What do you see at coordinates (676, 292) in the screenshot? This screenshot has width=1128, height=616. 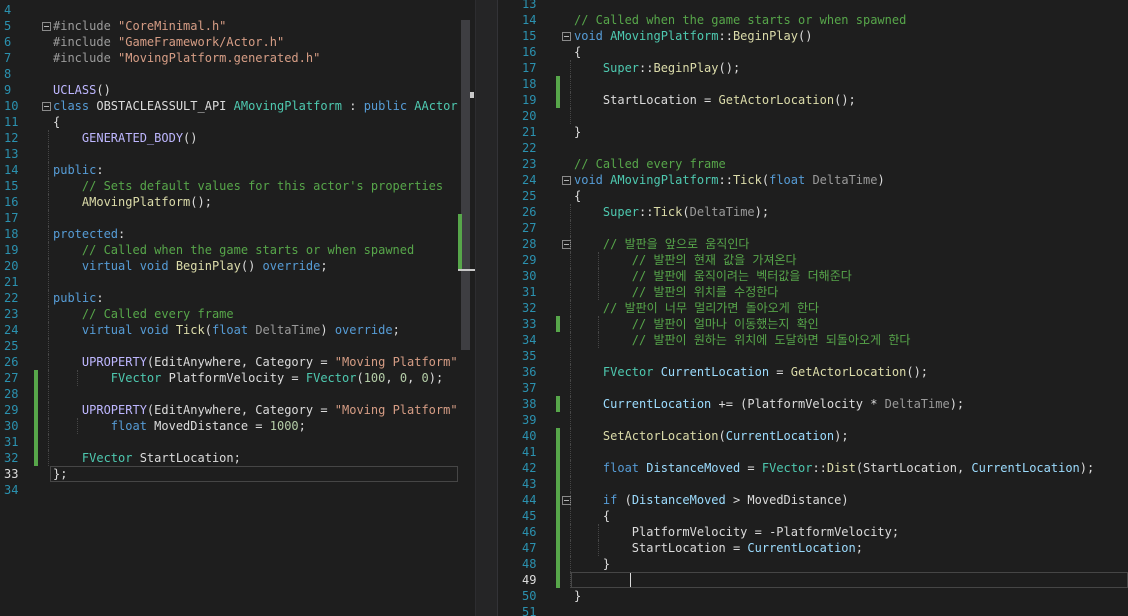 I see `code-text: // 발판의 위치를 수정한다` at bounding box center [676, 292].